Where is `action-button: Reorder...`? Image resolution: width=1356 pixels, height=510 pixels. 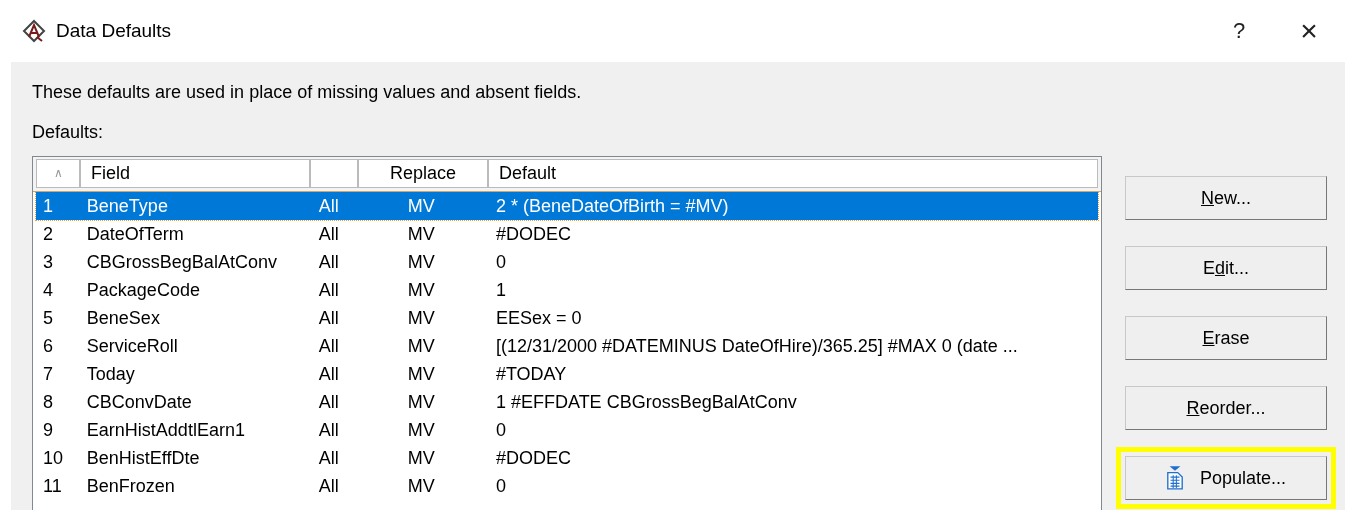 action-button: Reorder... is located at coordinates (1226, 408).